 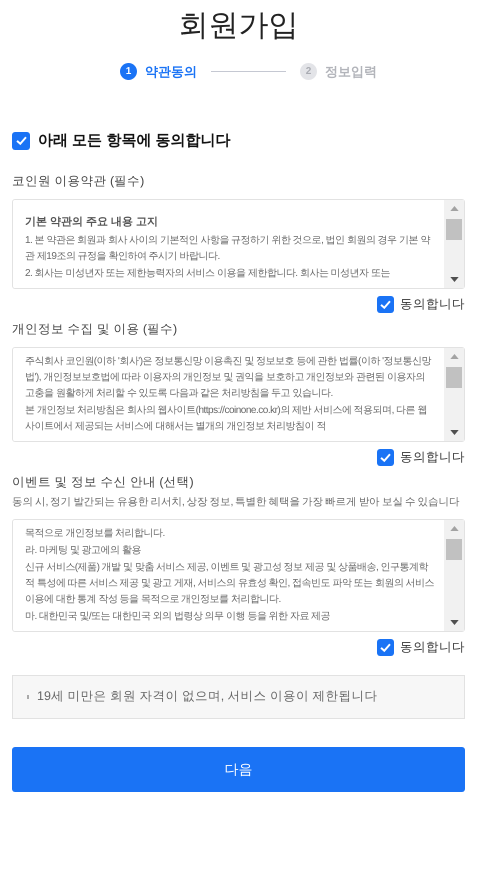 What do you see at coordinates (238, 769) in the screenshot?
I see `next-button: 다음` at bounding box center [238, 769].